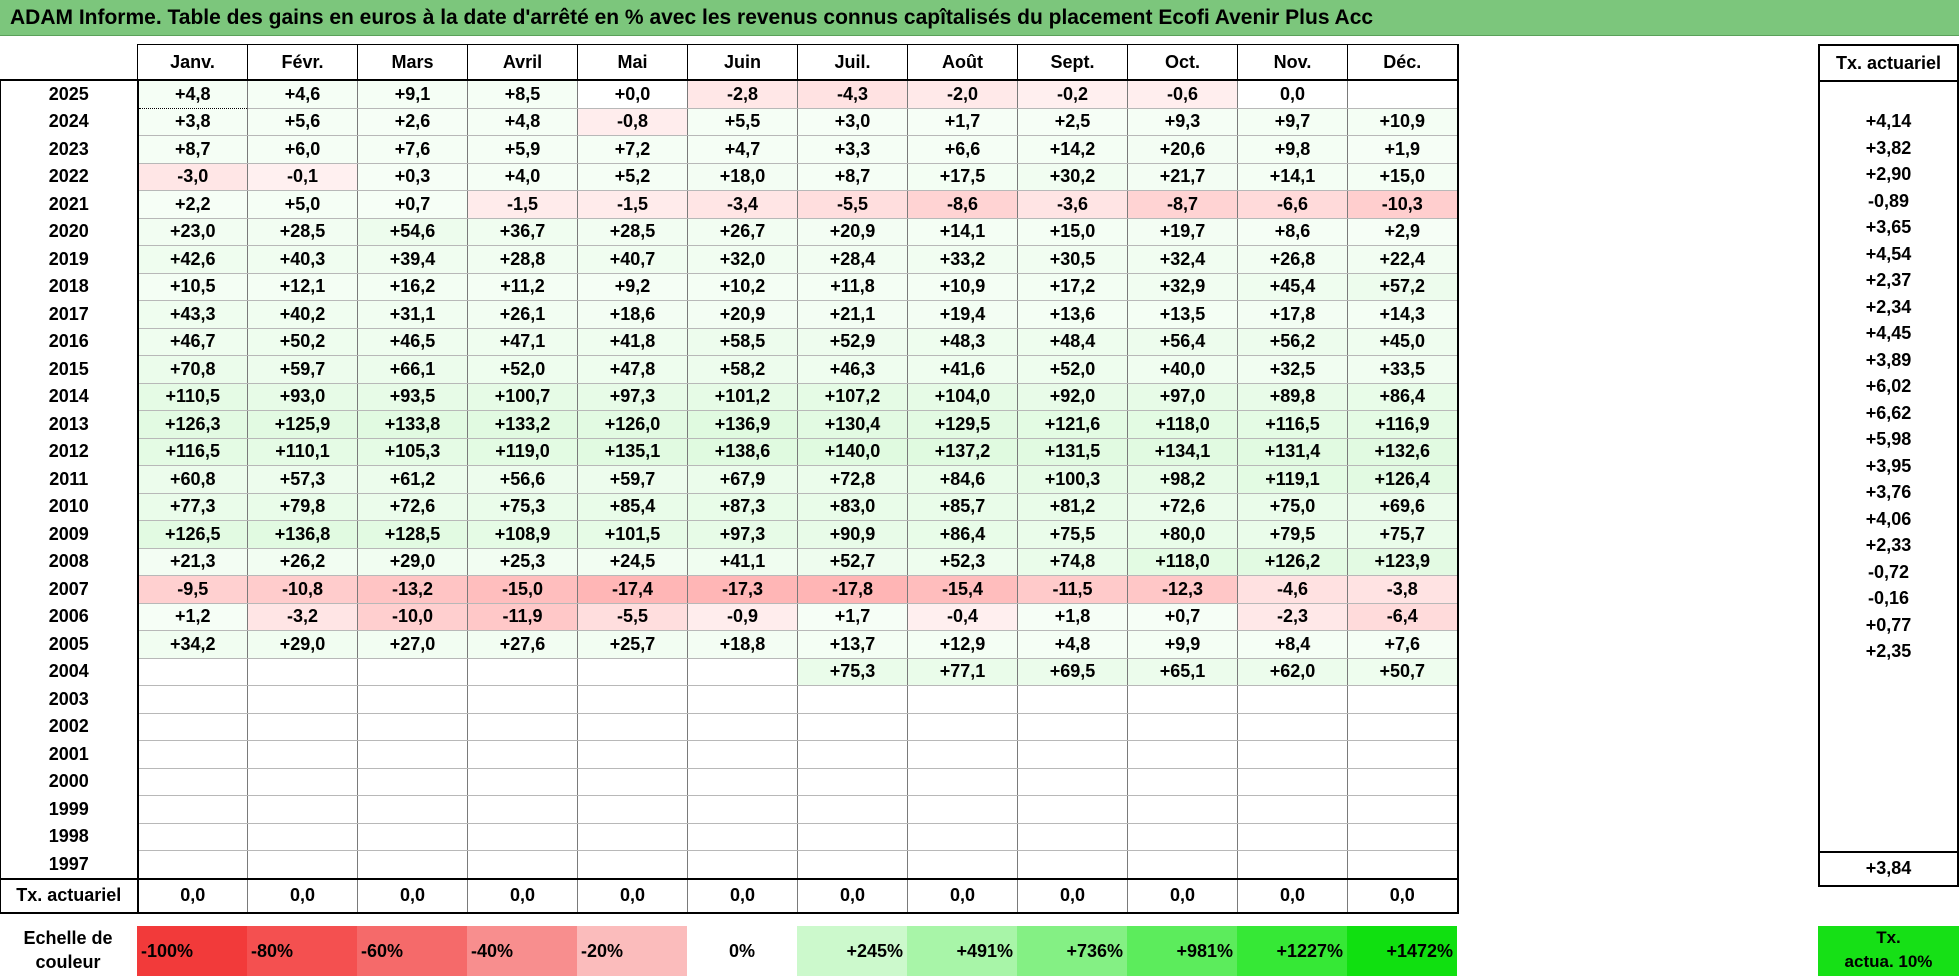  Describe the element at coordinates (412, 177) in the screenshot. I see `gain-cell: +0,3` at that location.